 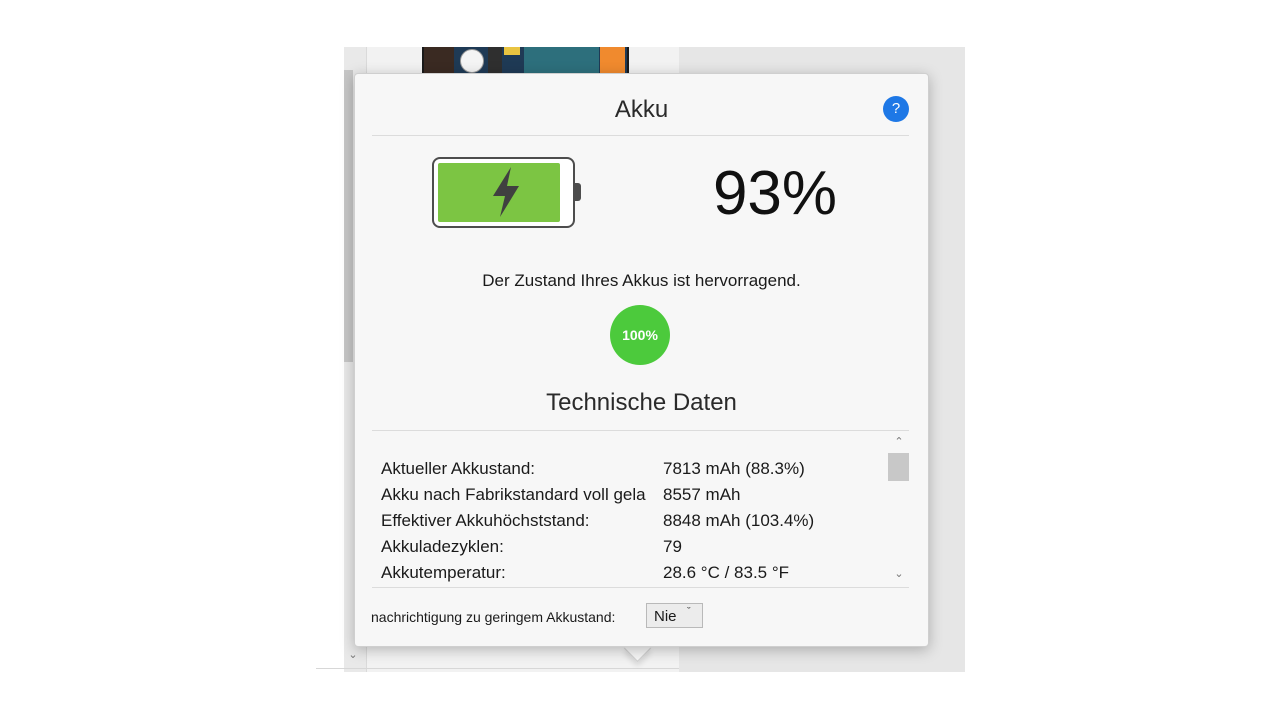 I want to click on help-button: ?, so click(x=896, y=109).